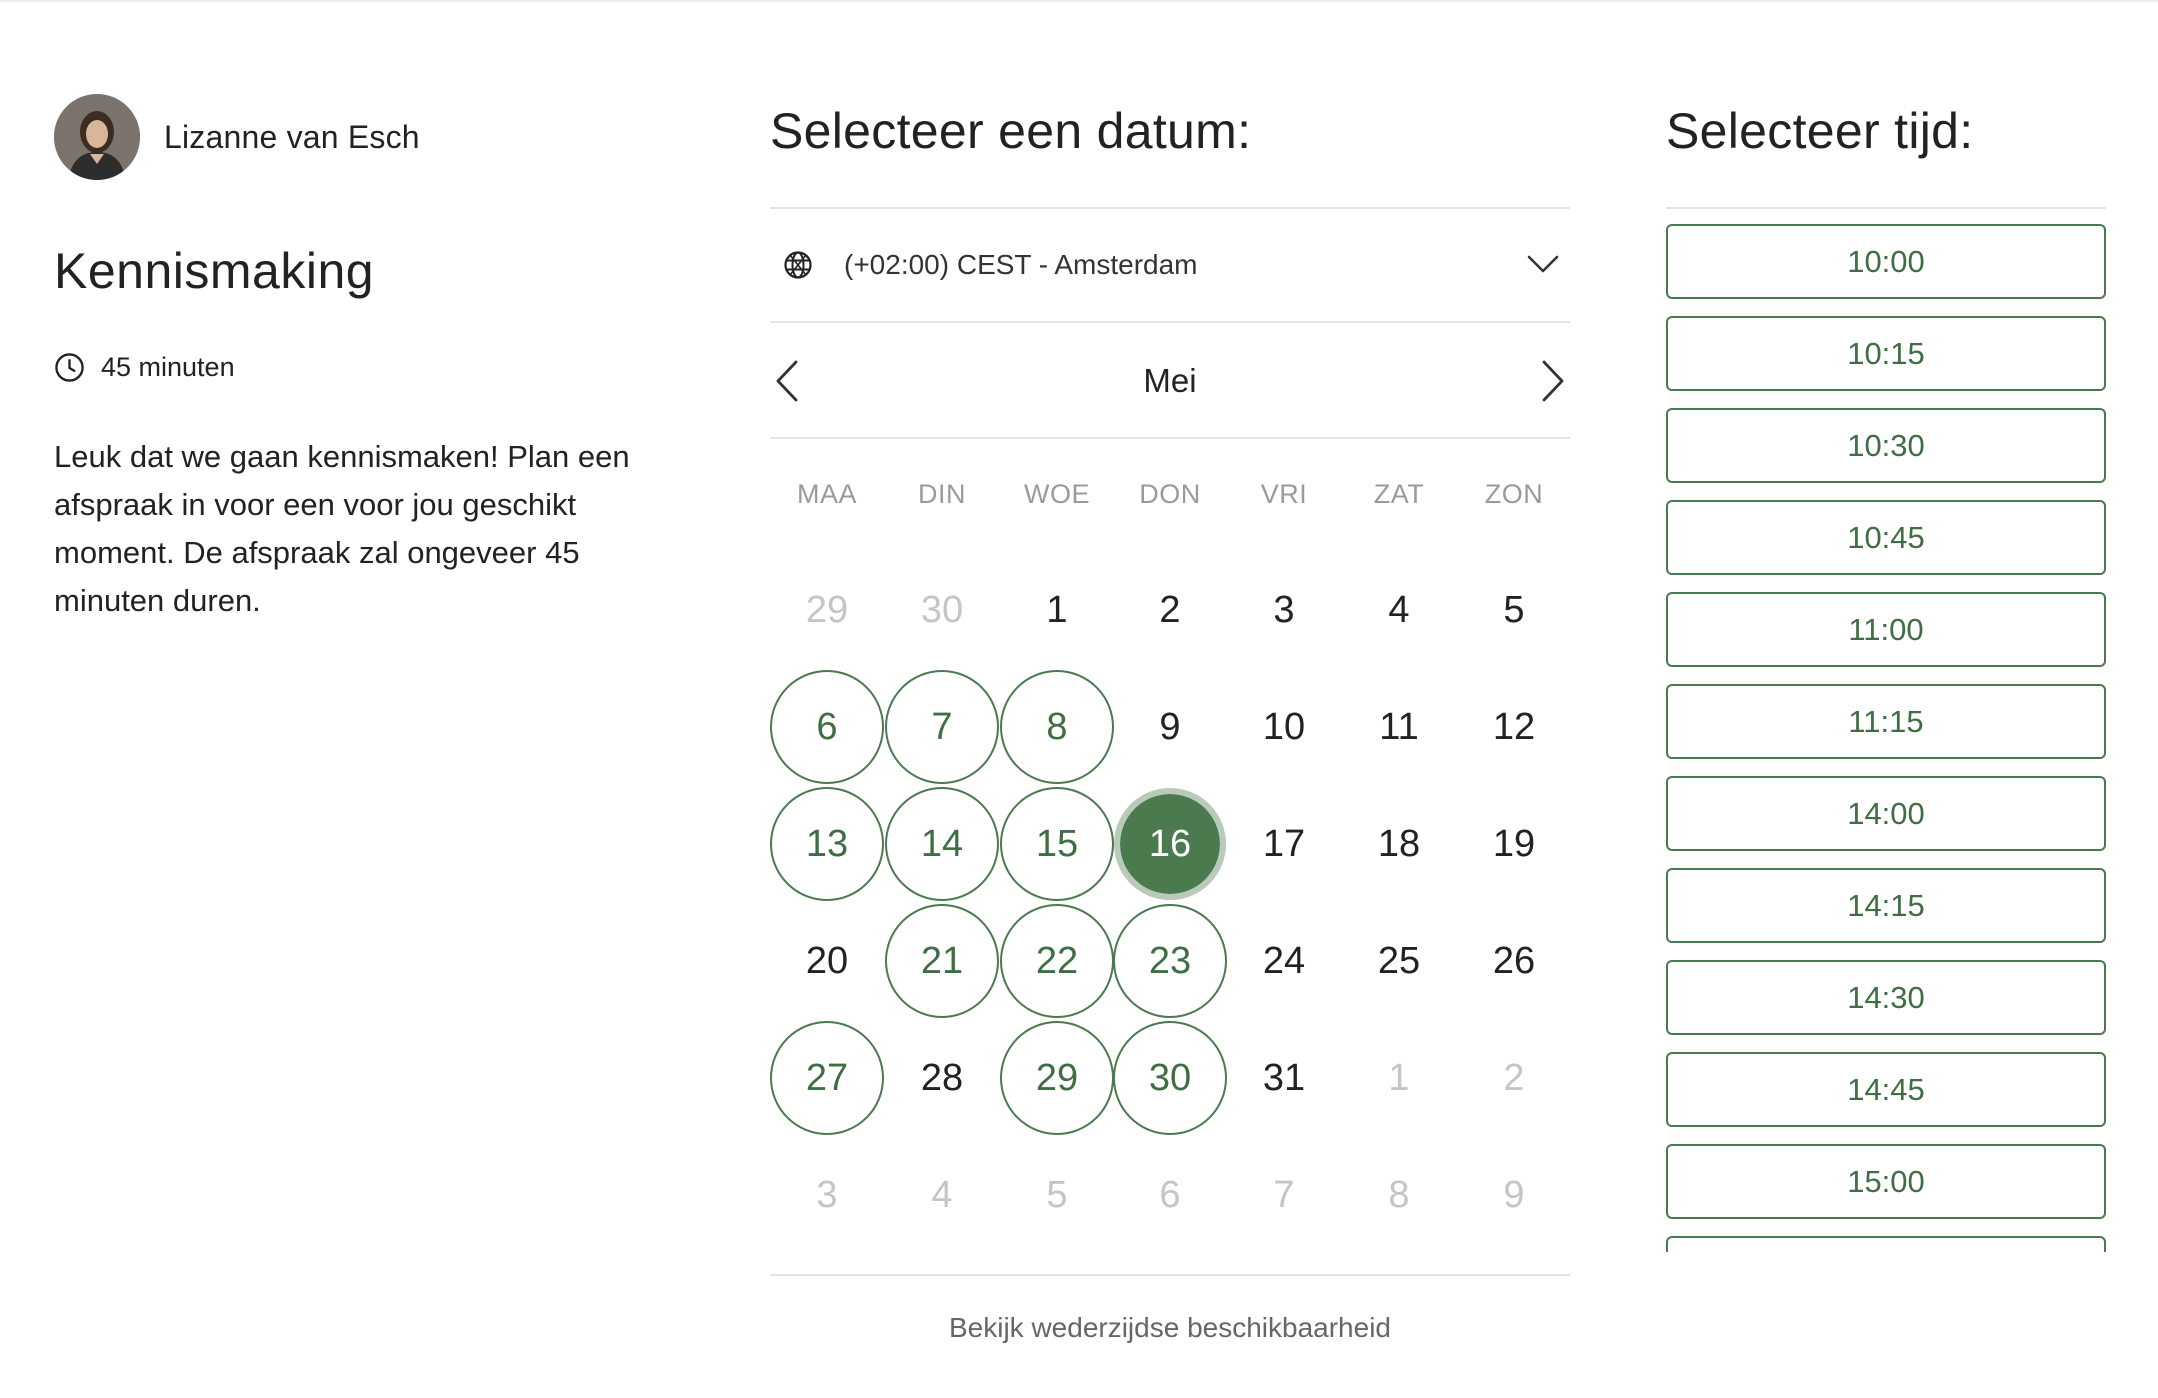 The image size is (2158, 1398). Describe the element at coordinates (97, 137) in the screenshot. I see `avatar` at that location.